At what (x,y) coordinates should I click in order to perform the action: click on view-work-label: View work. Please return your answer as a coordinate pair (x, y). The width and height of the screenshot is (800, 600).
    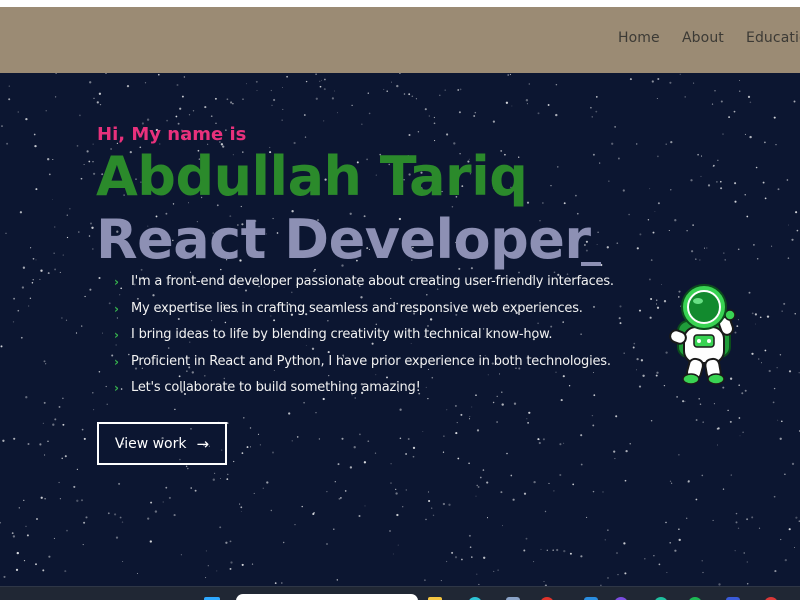
    Looking at the image, I should click on (150, 443).